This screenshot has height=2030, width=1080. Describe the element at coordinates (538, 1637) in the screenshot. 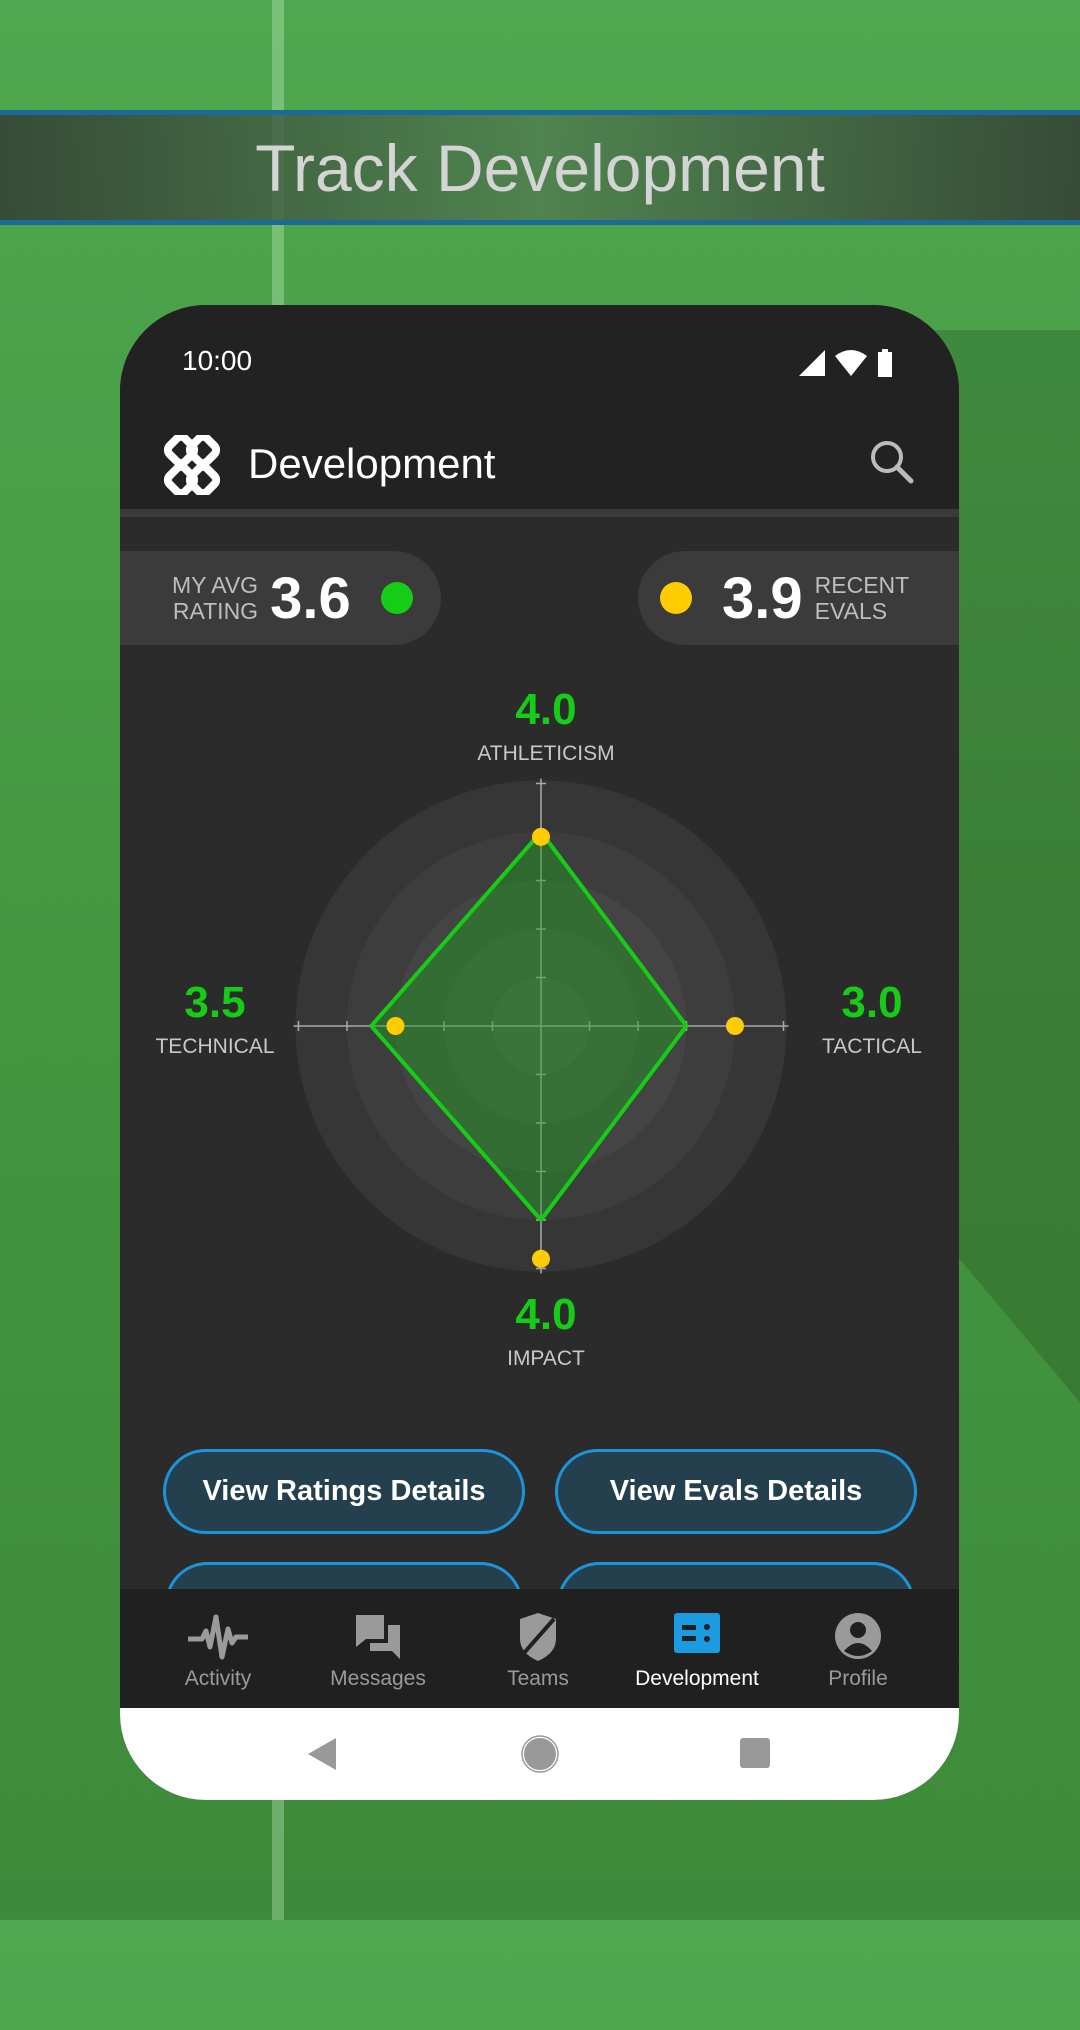

I see `teams-shield-icon` at that location.